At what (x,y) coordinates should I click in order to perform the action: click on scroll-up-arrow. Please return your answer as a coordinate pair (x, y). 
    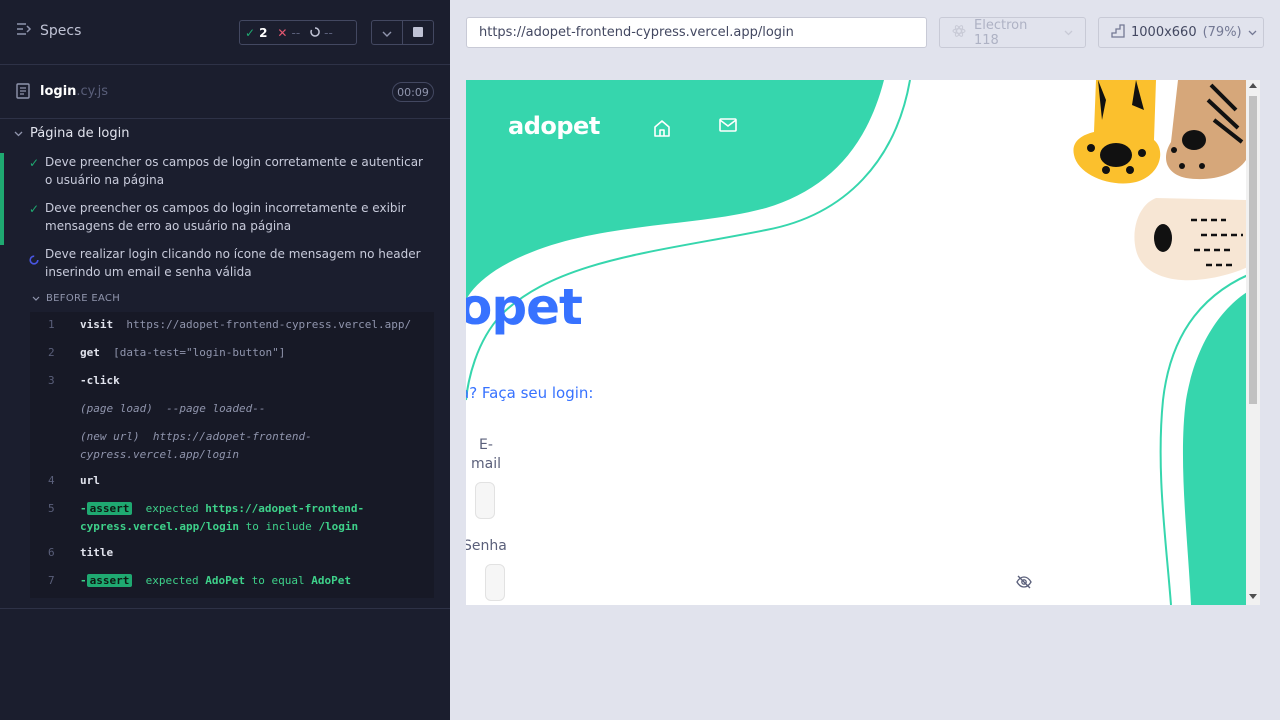
    Looking at the image, I should click on (1253, 85).